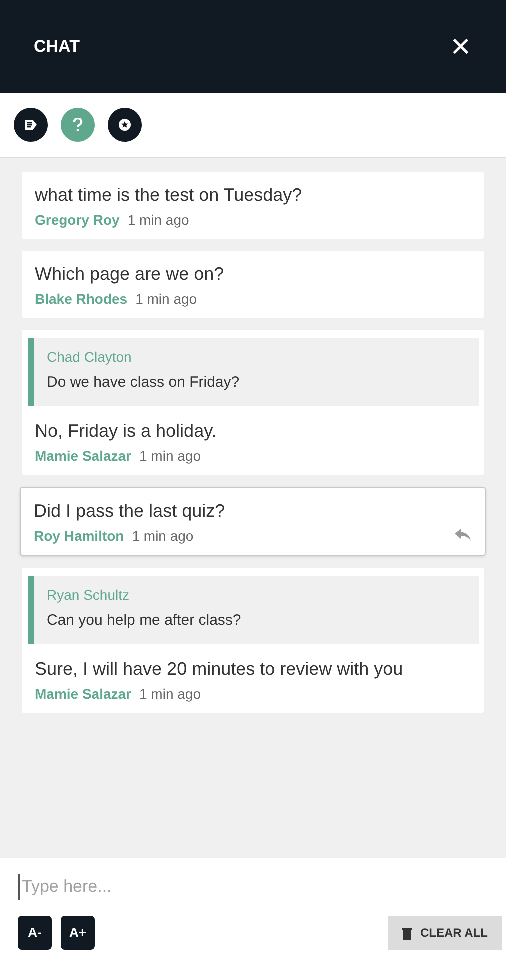 Image resolution: width=506 pixels, height=961 pixels. I want to click on author-name: Gregory Roy, so click(77, 220).